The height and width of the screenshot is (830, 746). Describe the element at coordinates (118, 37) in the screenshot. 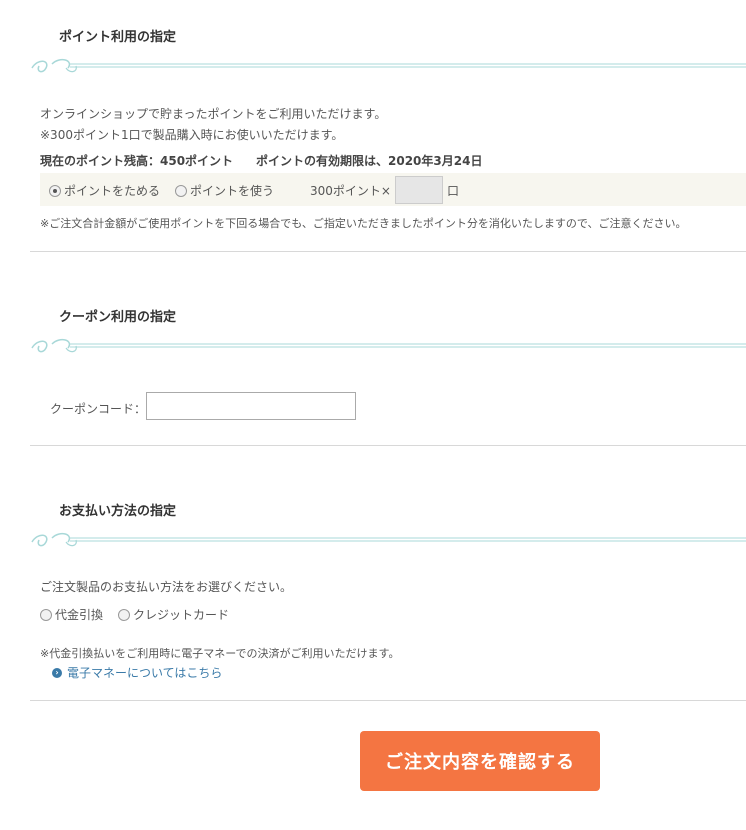

I see `points-section-title: ポイント利用の指定` at that location.